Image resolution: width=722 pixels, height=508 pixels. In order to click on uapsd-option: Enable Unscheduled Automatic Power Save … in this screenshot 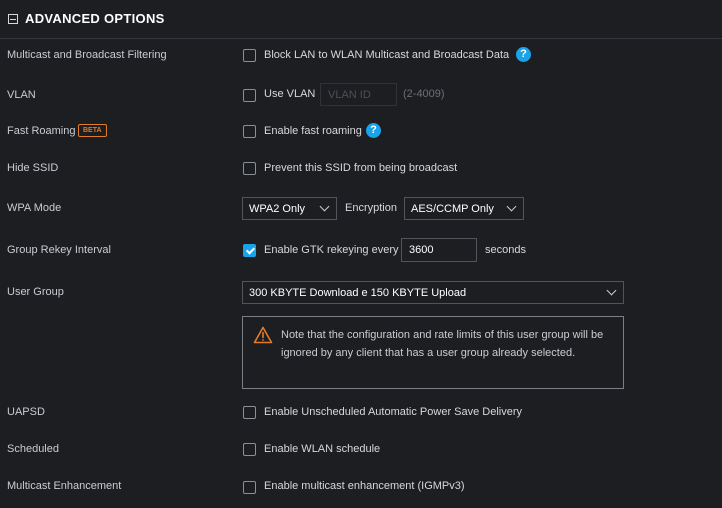, I will do `click(393, 412)`.